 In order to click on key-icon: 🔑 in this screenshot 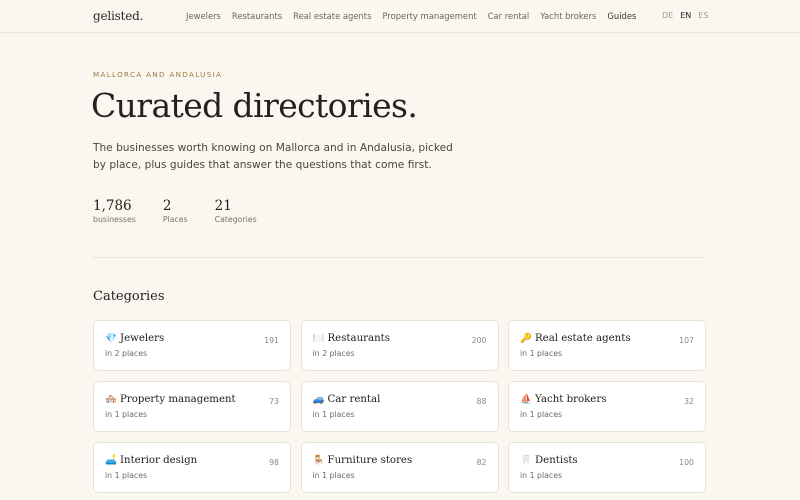, I will do `click(526, 338)`.